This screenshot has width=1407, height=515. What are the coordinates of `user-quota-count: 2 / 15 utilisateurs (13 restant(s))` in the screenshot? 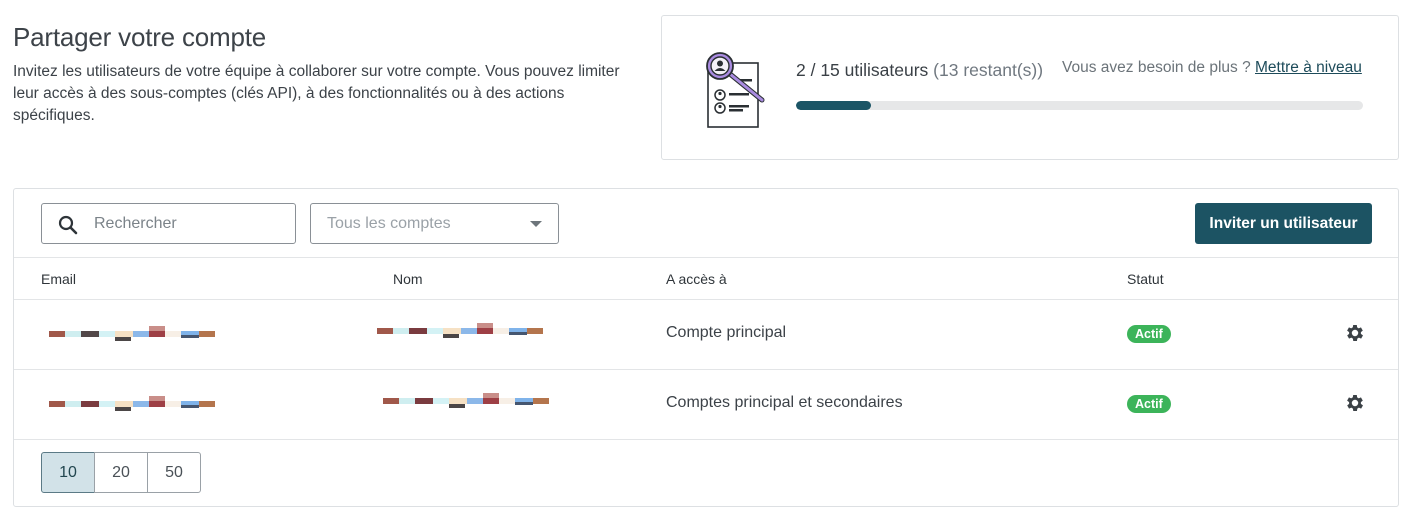 It's located at (919, 70).